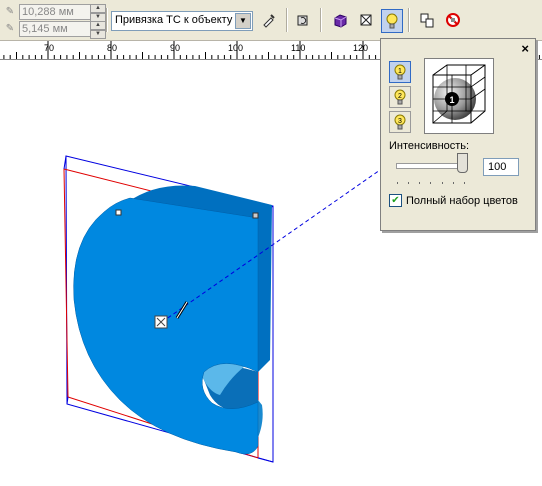 The width and height of the screenshot is (542, 486). I want to click on property-bar: ✎ ▲▼ ✎ ▲▼ Привязка ТС к объекту ▼, so click(271, 20).